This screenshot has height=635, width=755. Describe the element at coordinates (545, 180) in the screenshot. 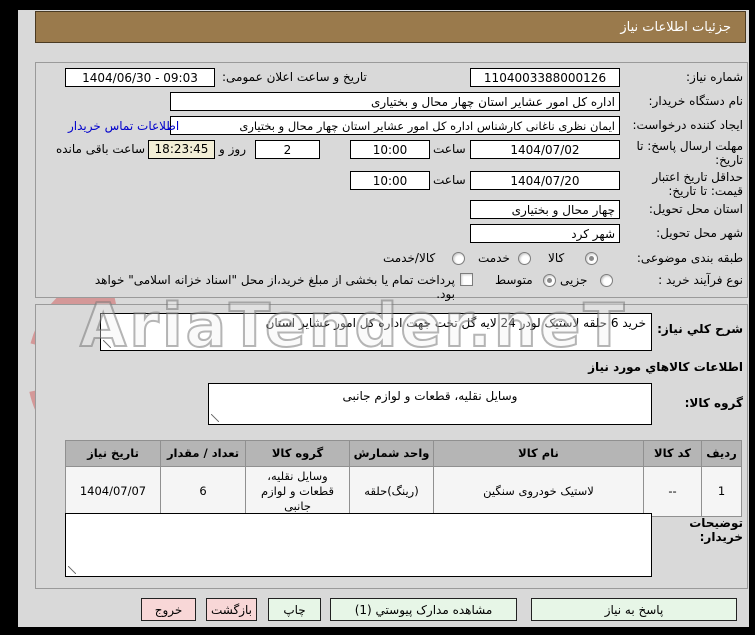

I see `price-validity-date-field` at that location.